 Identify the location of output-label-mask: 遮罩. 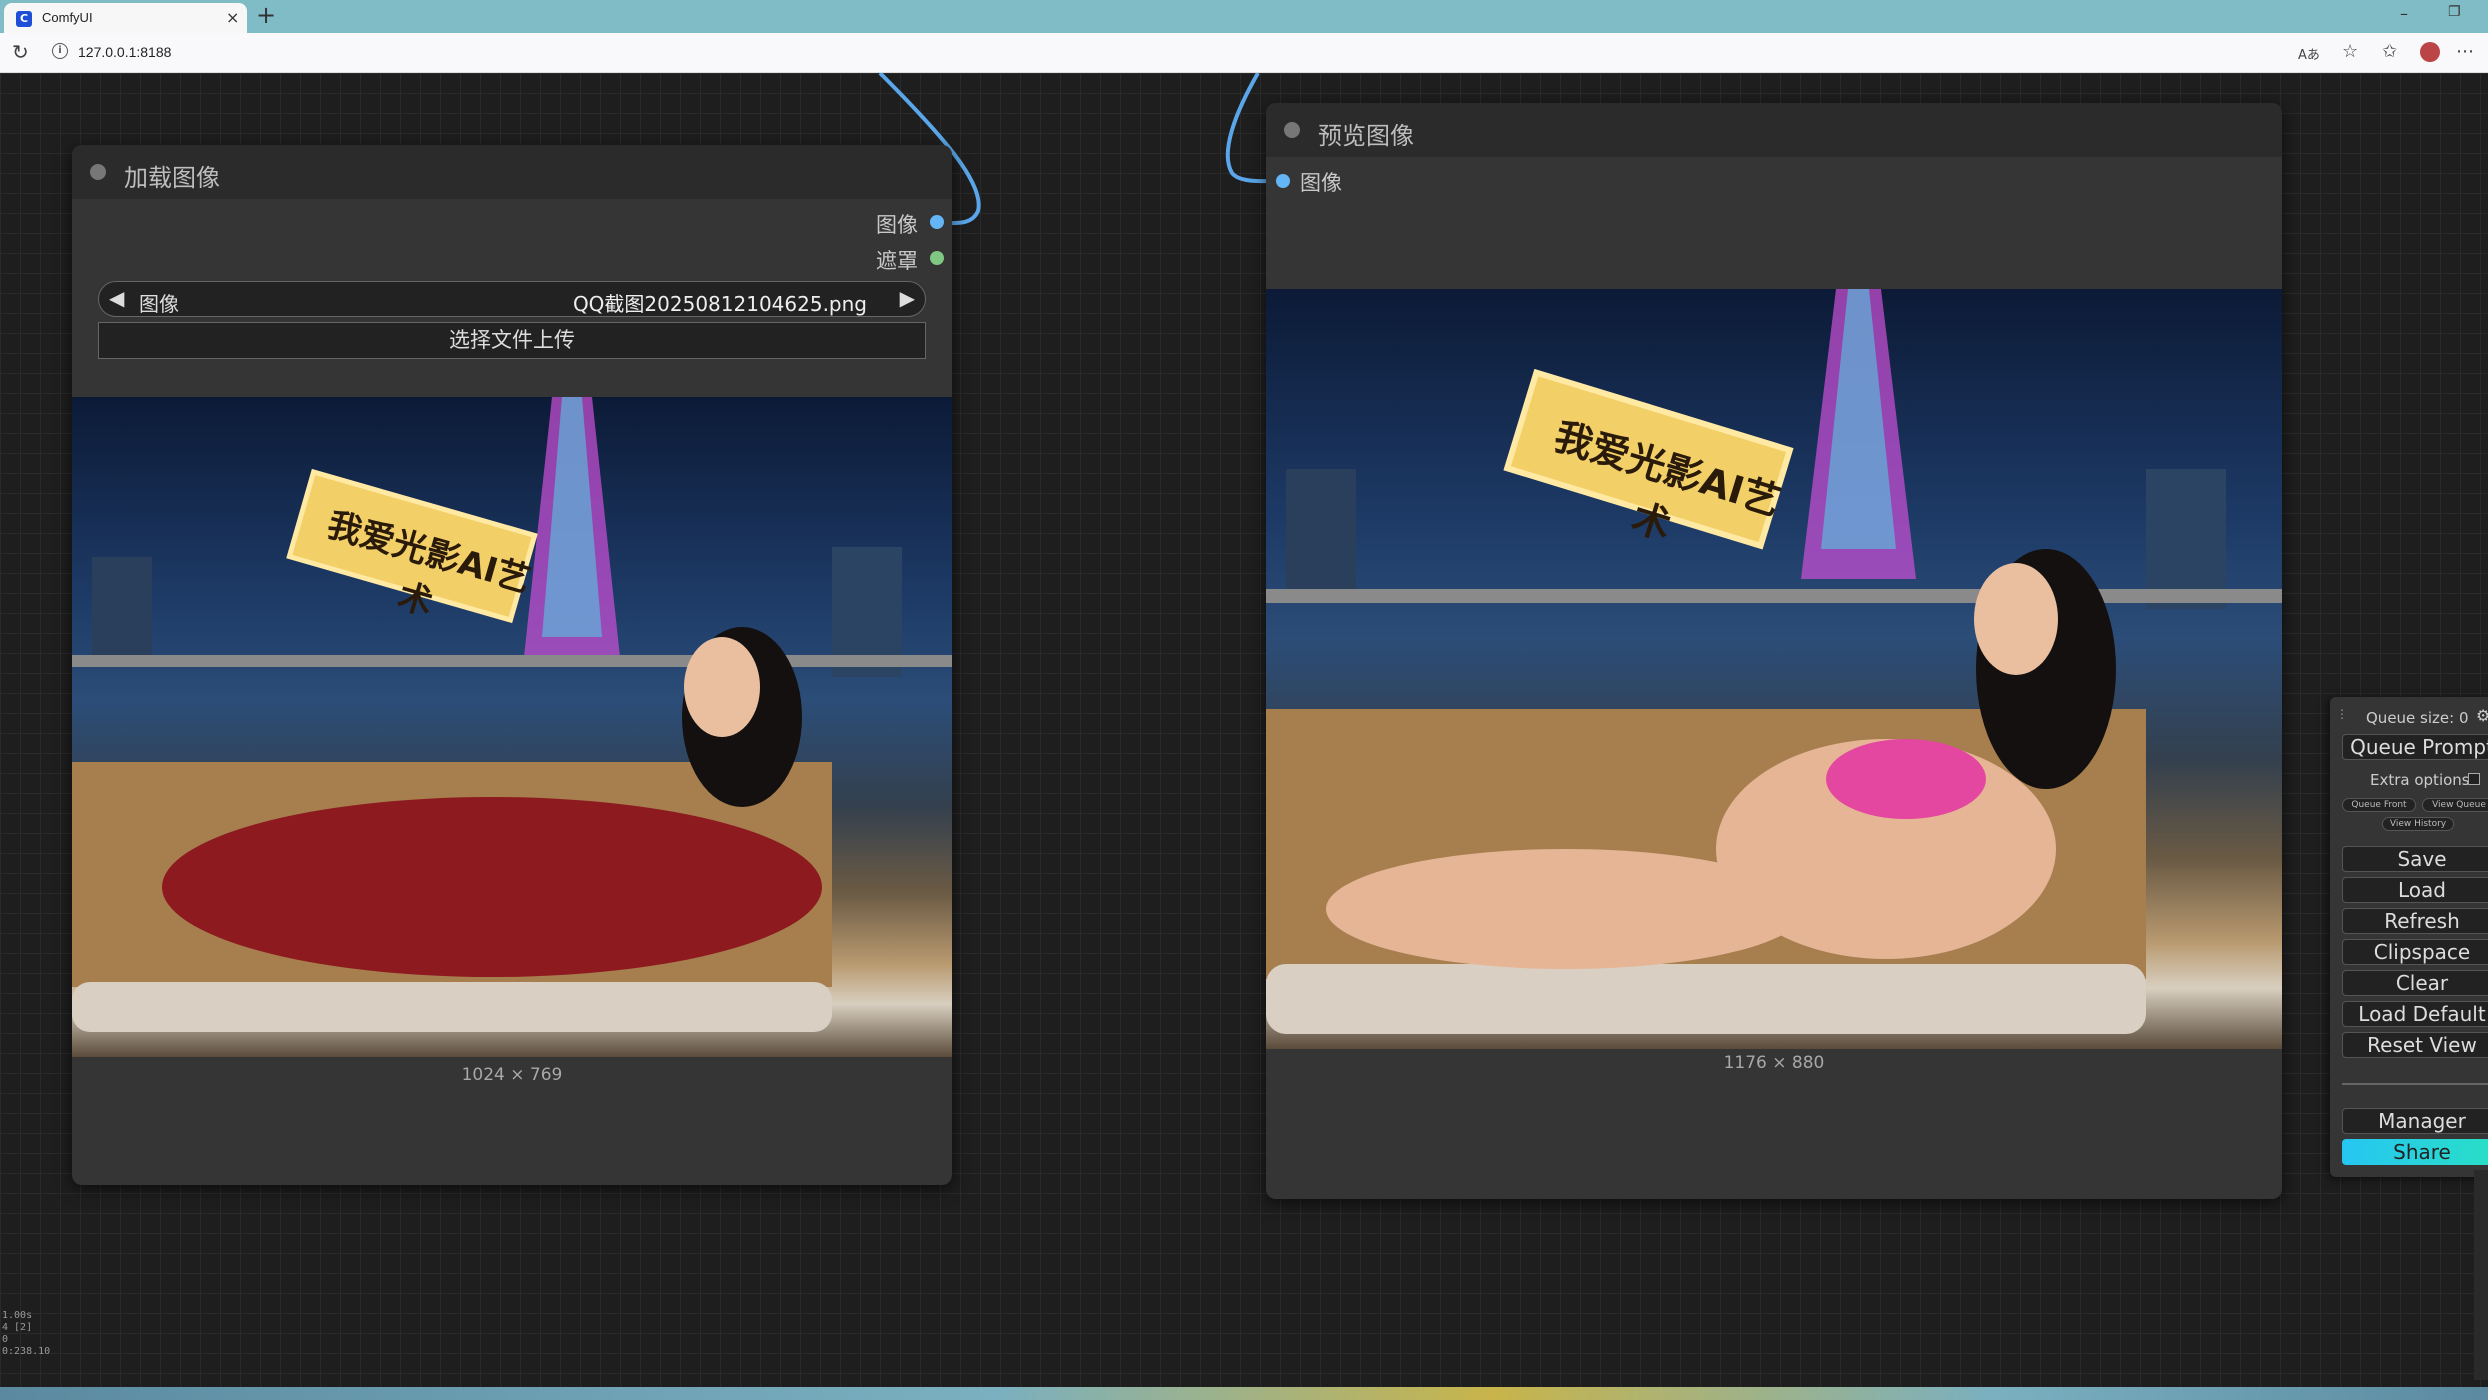
(897, 261).